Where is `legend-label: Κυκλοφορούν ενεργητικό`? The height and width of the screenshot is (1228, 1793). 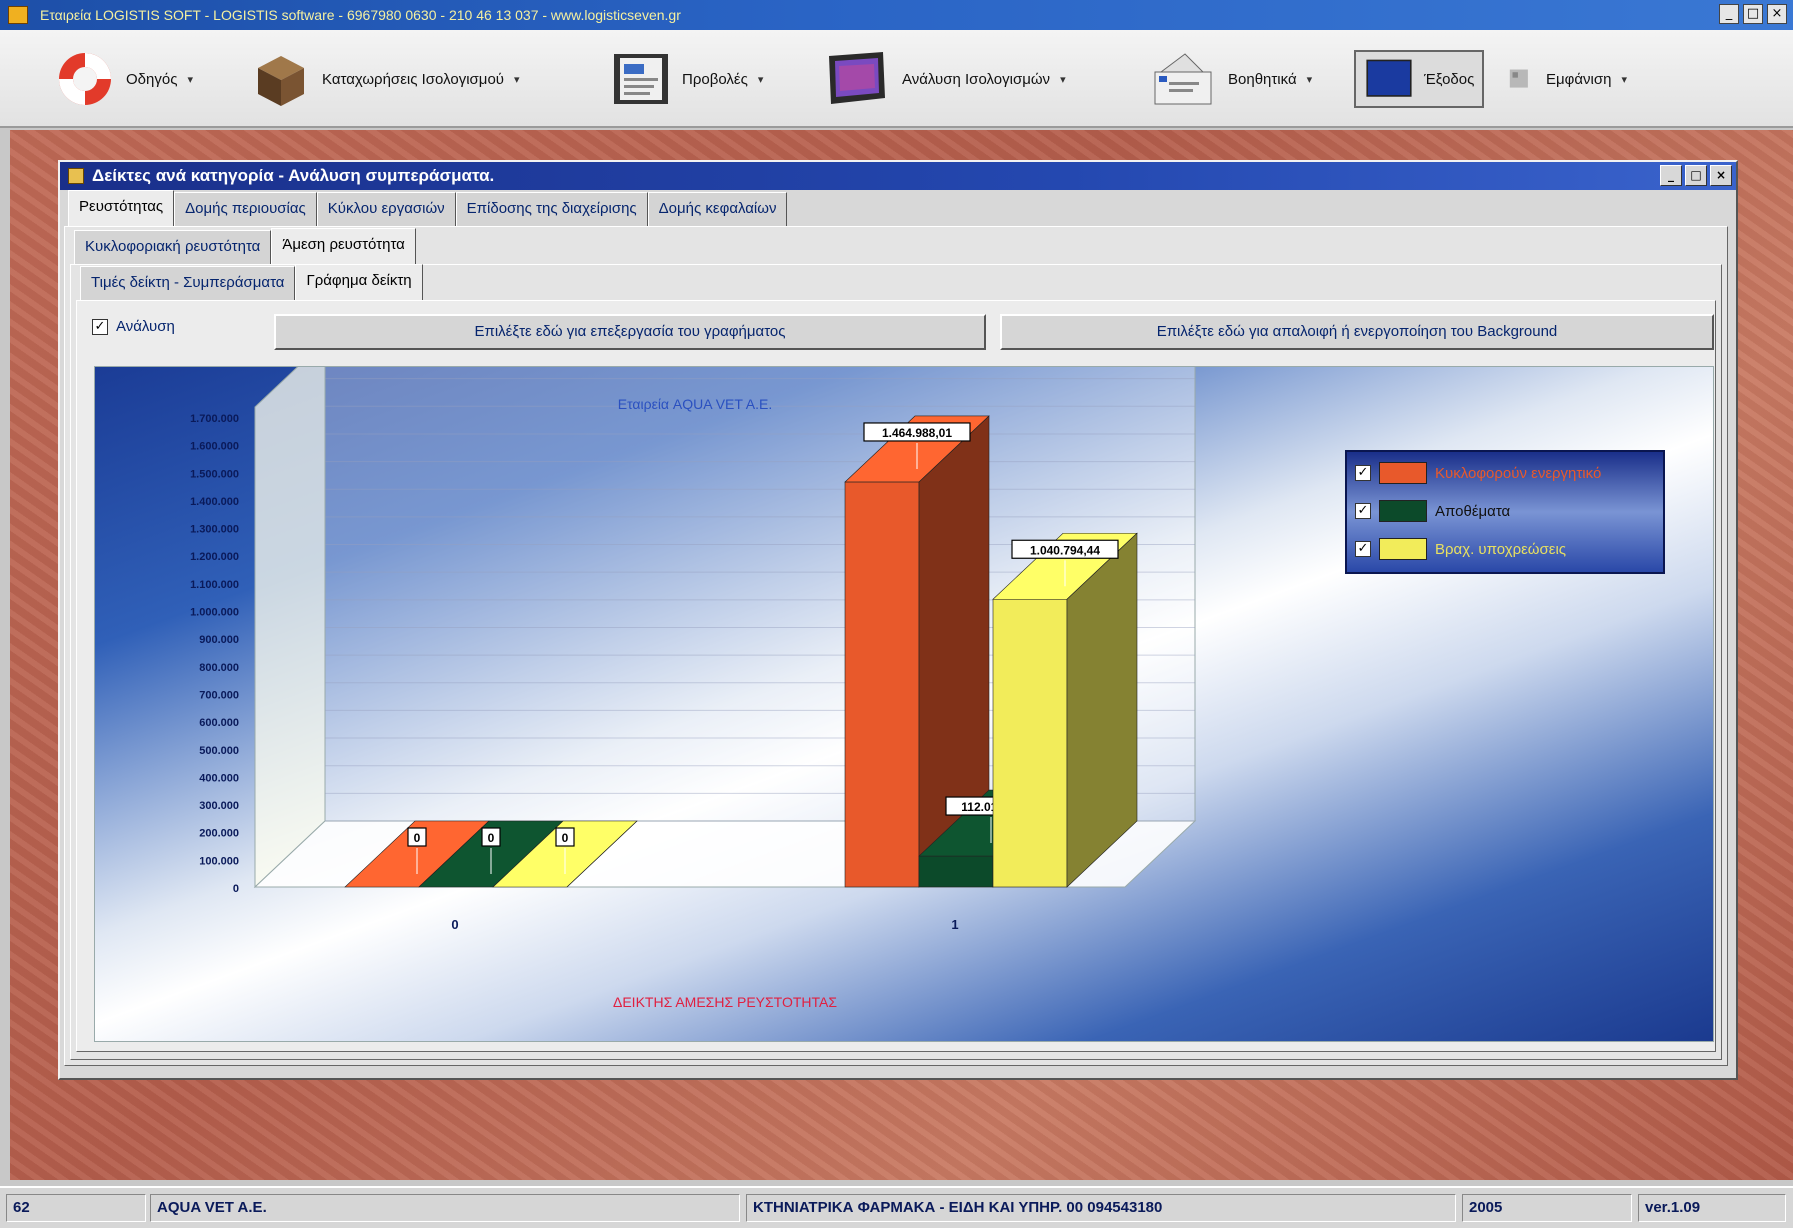 legend-label: Κυκλοφορούν ενεργητικό is located at coordinates (1518, 473).